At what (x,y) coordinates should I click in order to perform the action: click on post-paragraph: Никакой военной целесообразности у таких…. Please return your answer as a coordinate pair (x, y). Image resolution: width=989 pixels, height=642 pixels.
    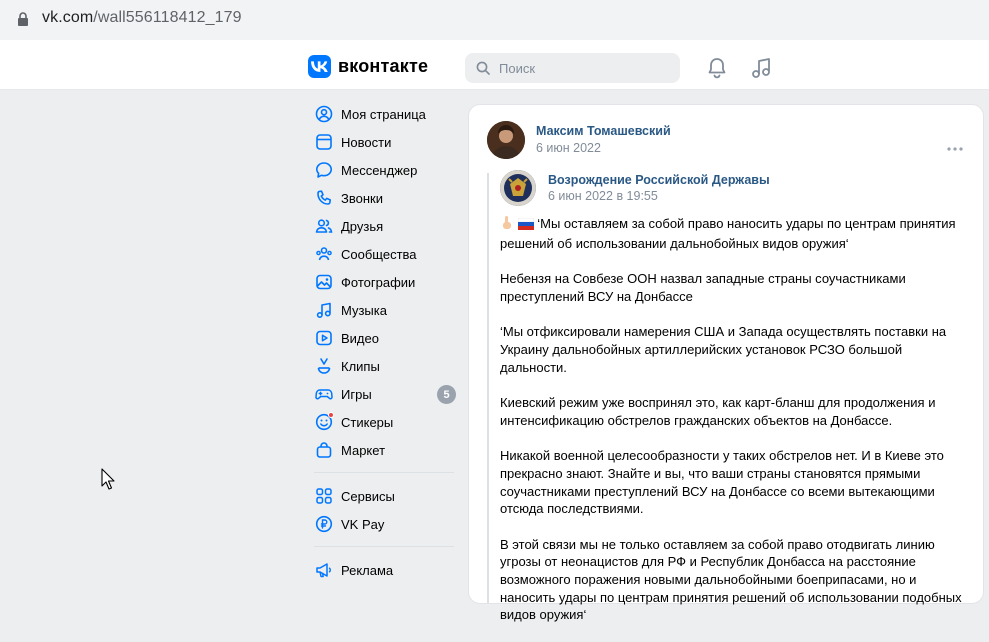
    Looking at the image, I should click on (722, 482).